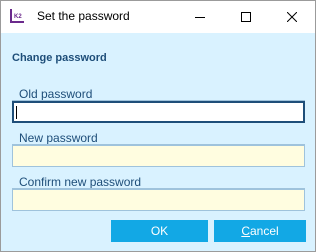  I want to click on close-button, so click(292, 17).